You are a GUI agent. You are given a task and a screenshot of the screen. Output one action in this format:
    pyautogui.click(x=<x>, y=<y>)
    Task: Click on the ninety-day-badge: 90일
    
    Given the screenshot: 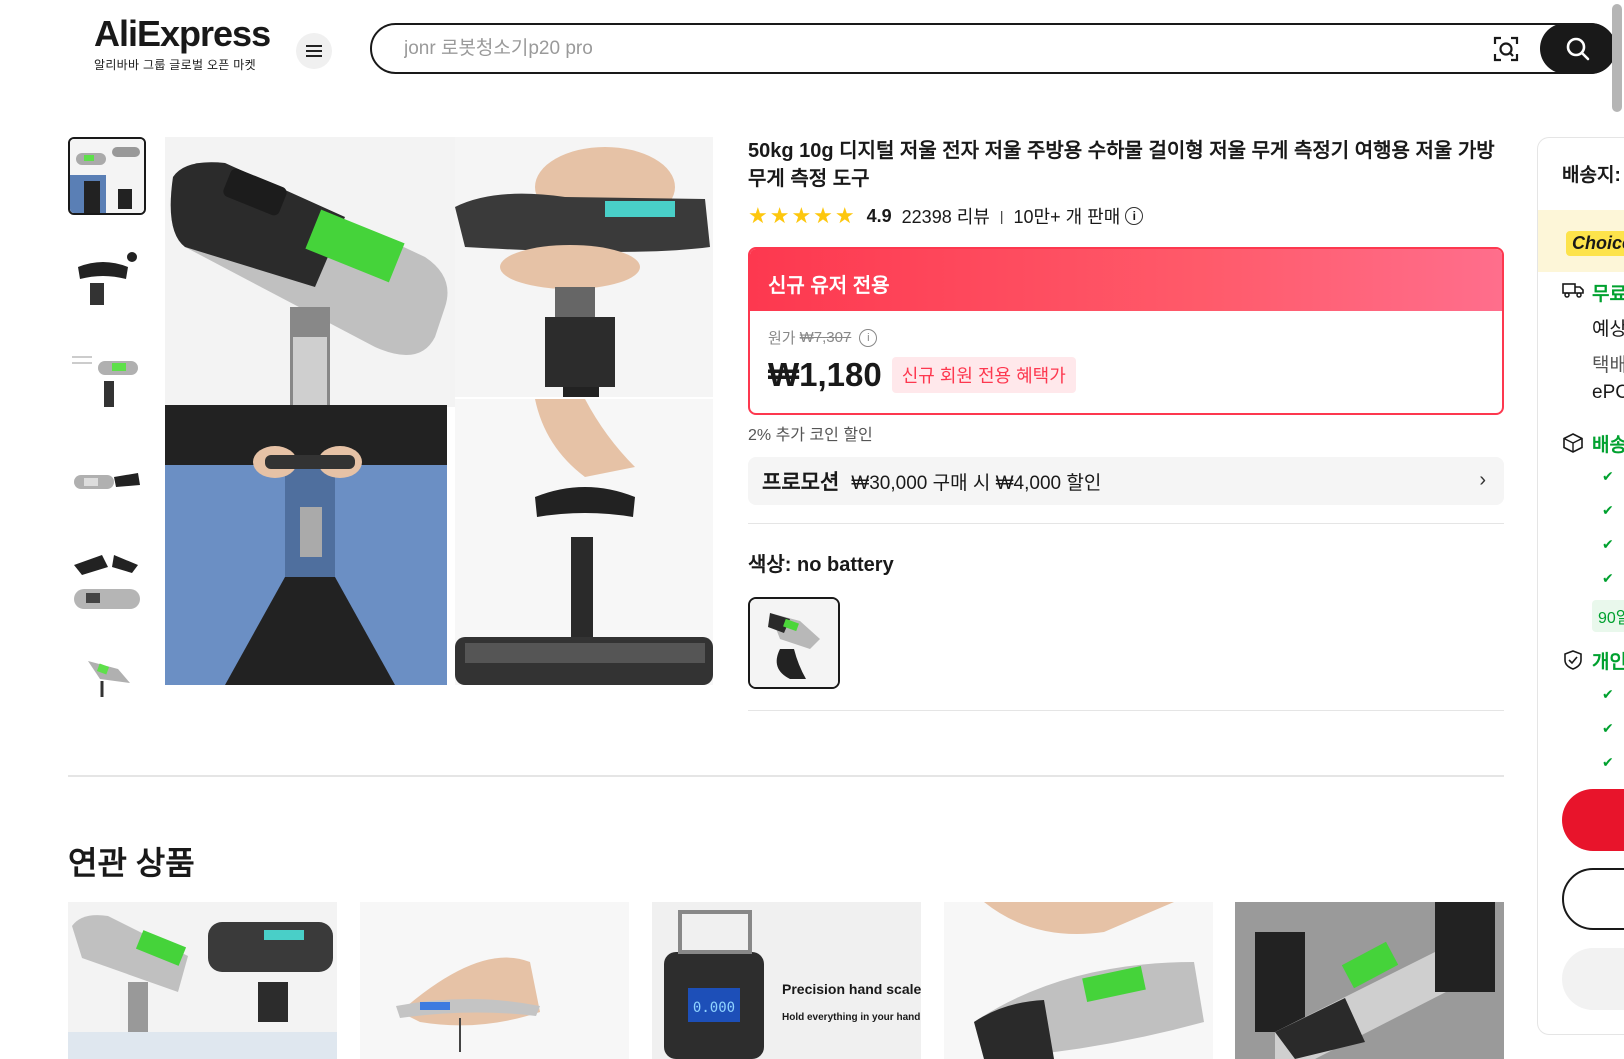 What is the action you would take?
    pyautogui.click(x=1608, y=616)
    